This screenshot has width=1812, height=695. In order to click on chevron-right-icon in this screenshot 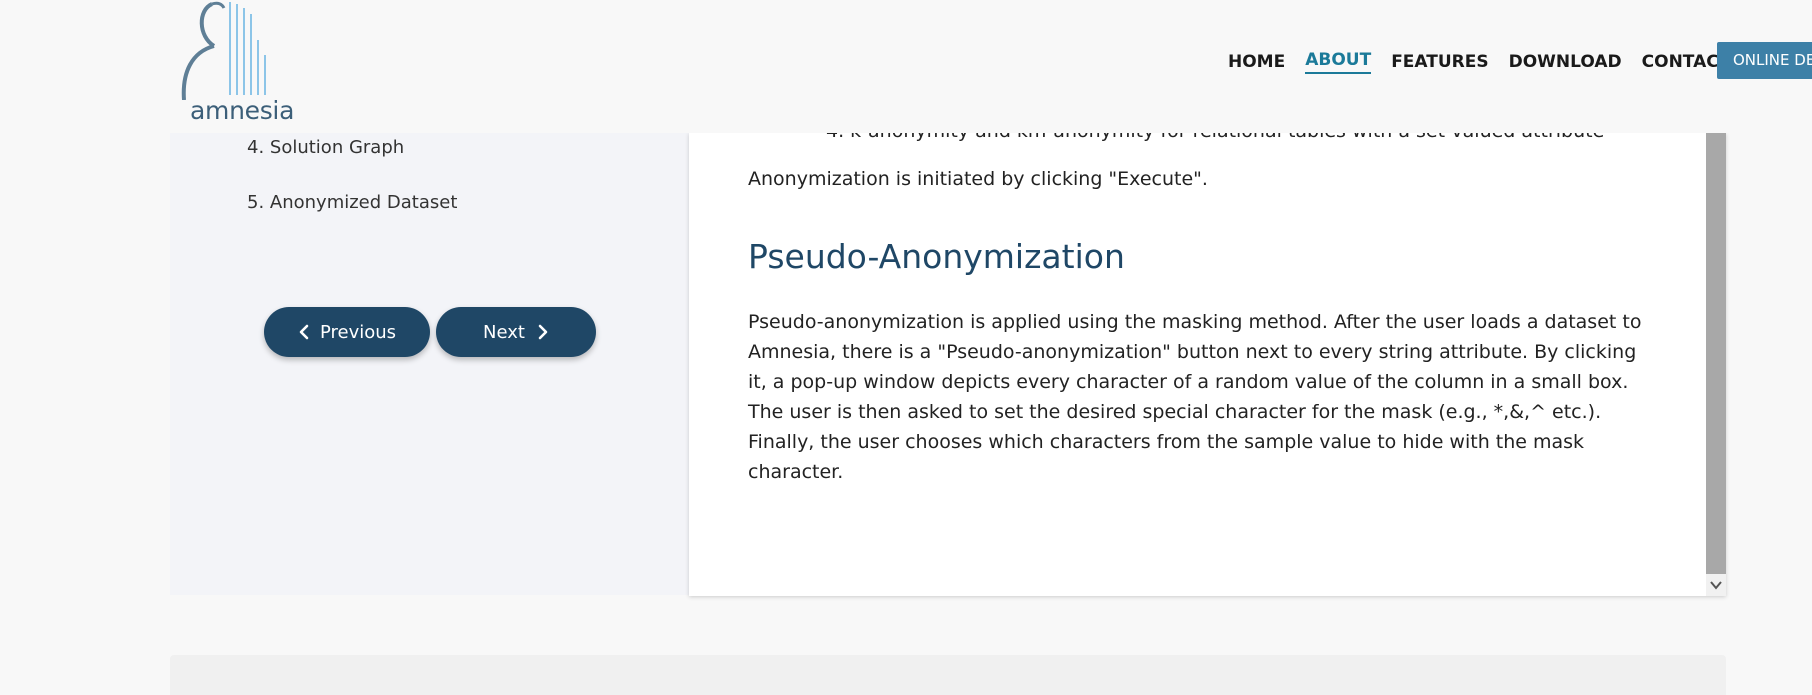, I will do `click(543, 332)`.